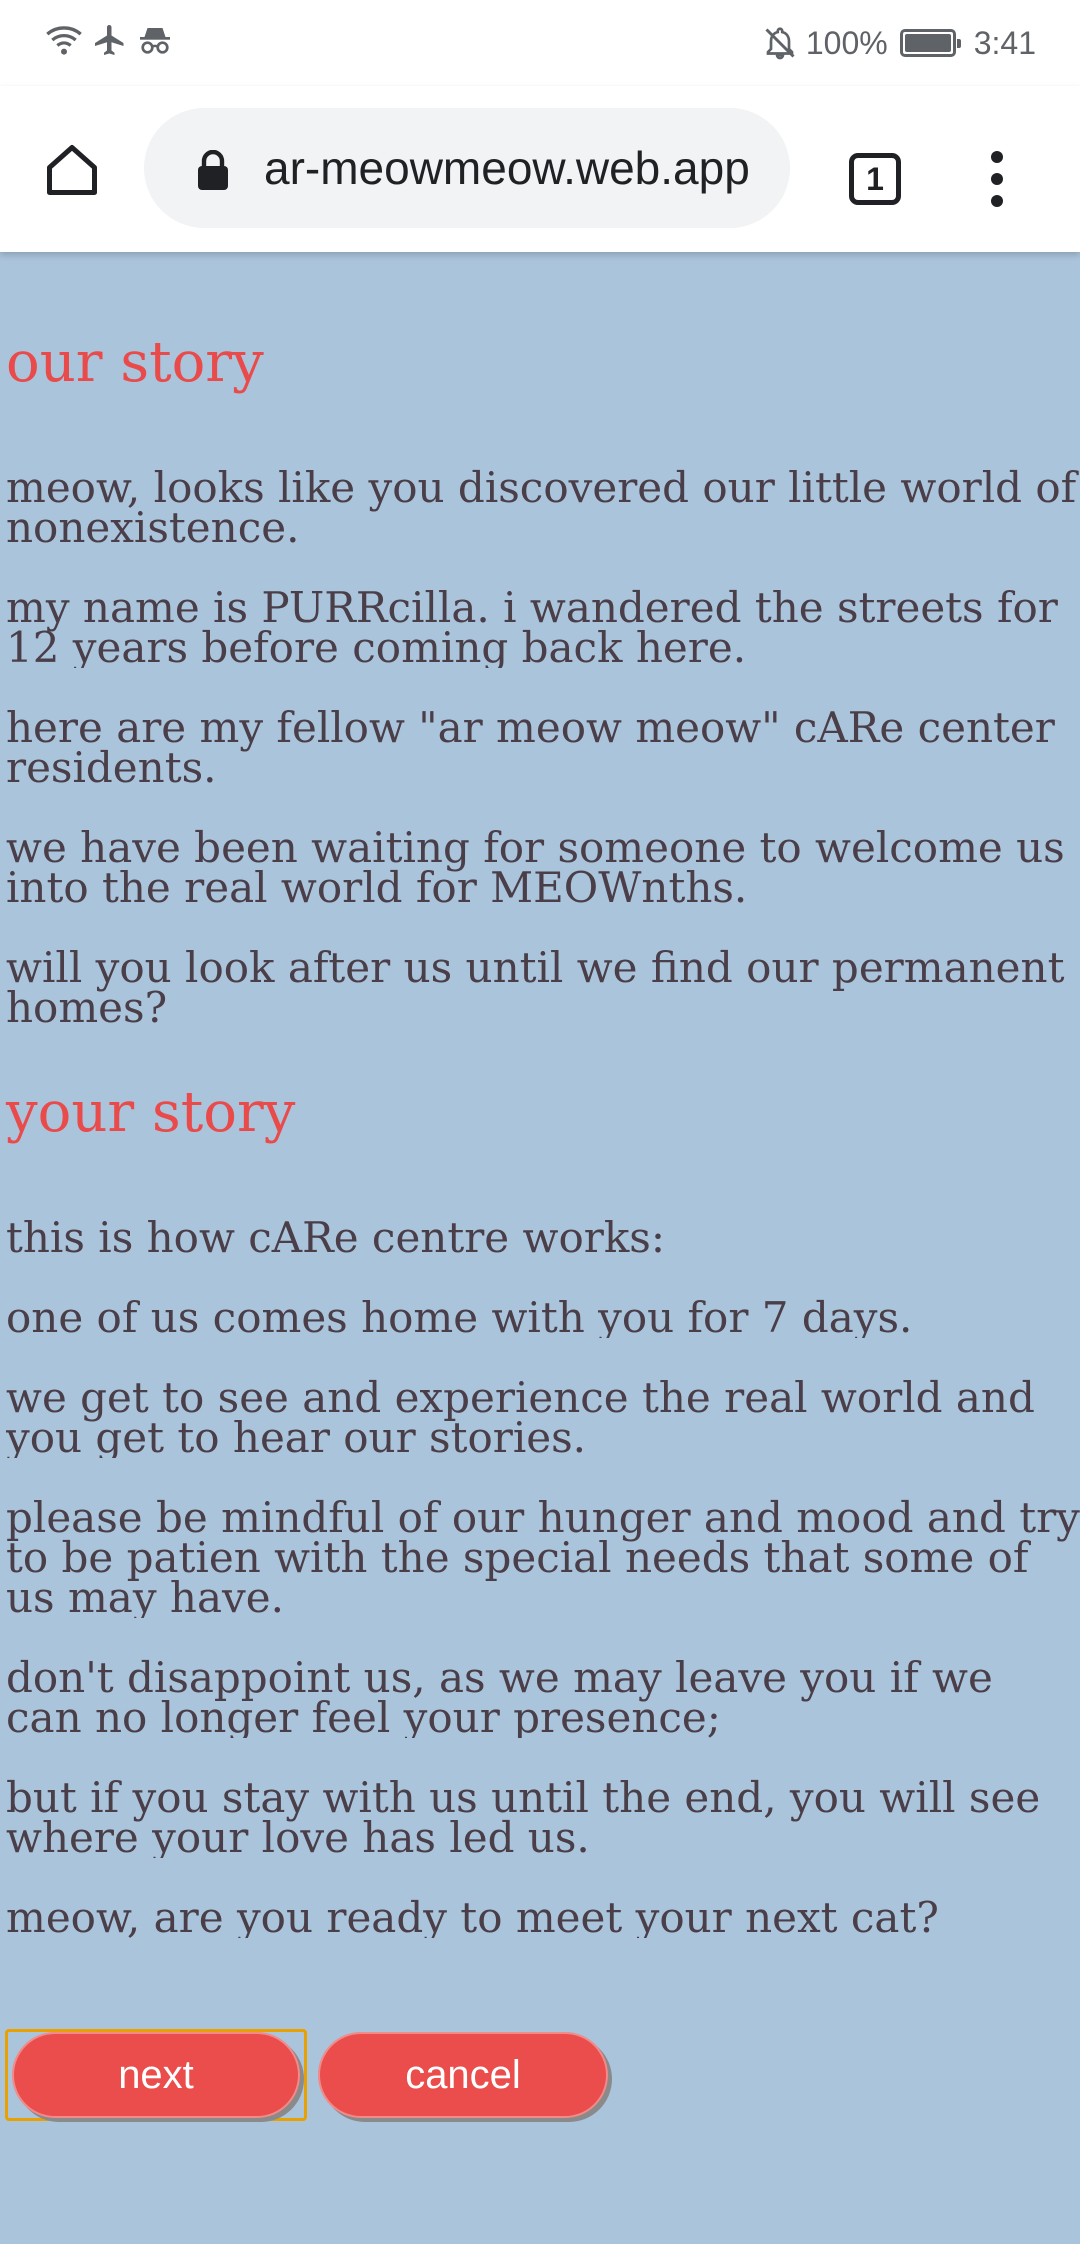  What do you see at coordinates (997, 179) in the screenshot?
I see `more-options-icon` at bounding box center [997, 179].